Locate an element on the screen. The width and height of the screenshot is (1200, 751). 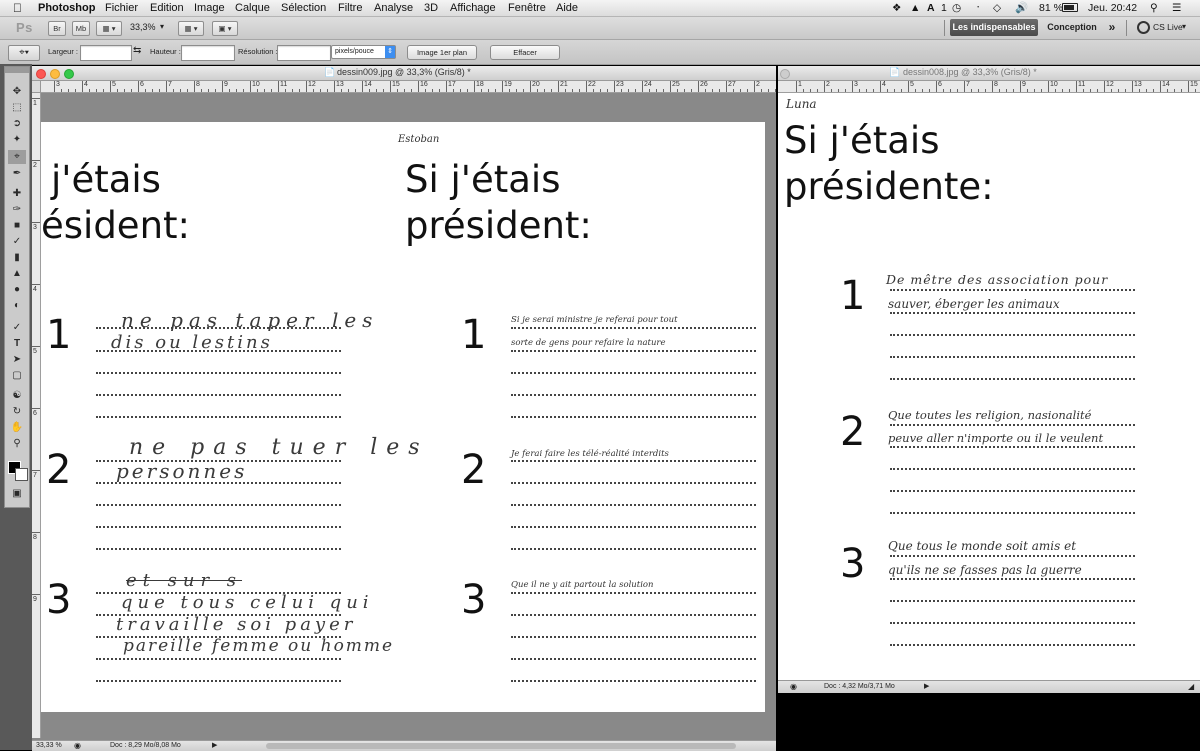
handwritten-line: Que tous le monde soit amis et is located at coordinates (982, 546).